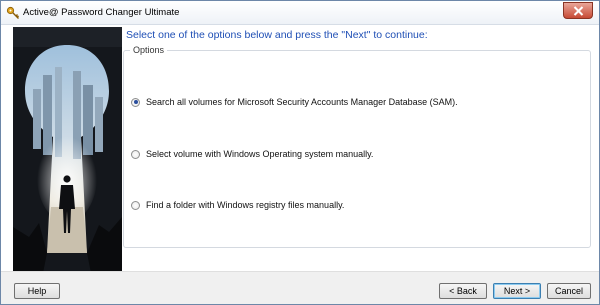 The height and width of the screenshot is (305, 600). Describe the element at coordinates (463, 291) in the screenshot. I see `back-button: < Back` at that location.